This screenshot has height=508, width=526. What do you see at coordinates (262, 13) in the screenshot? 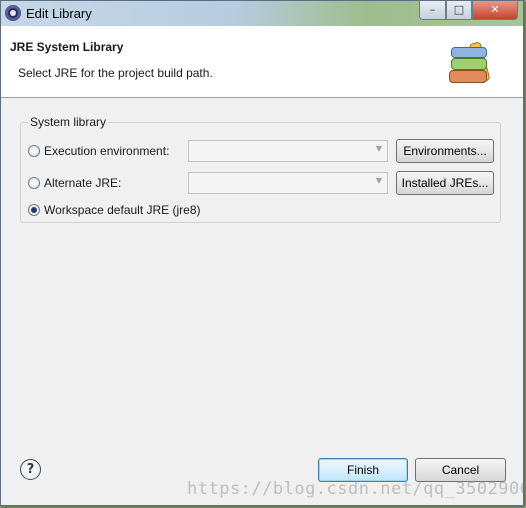
I see `title-bar: Edit Library – □ ✕` at bounding box center [262, 13].